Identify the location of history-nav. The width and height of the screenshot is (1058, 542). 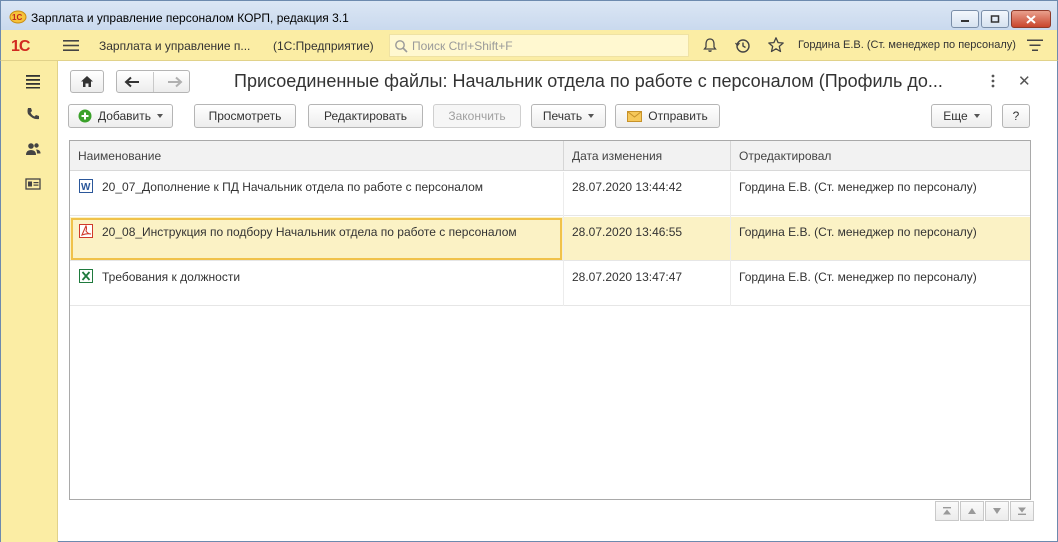
(153, 81).